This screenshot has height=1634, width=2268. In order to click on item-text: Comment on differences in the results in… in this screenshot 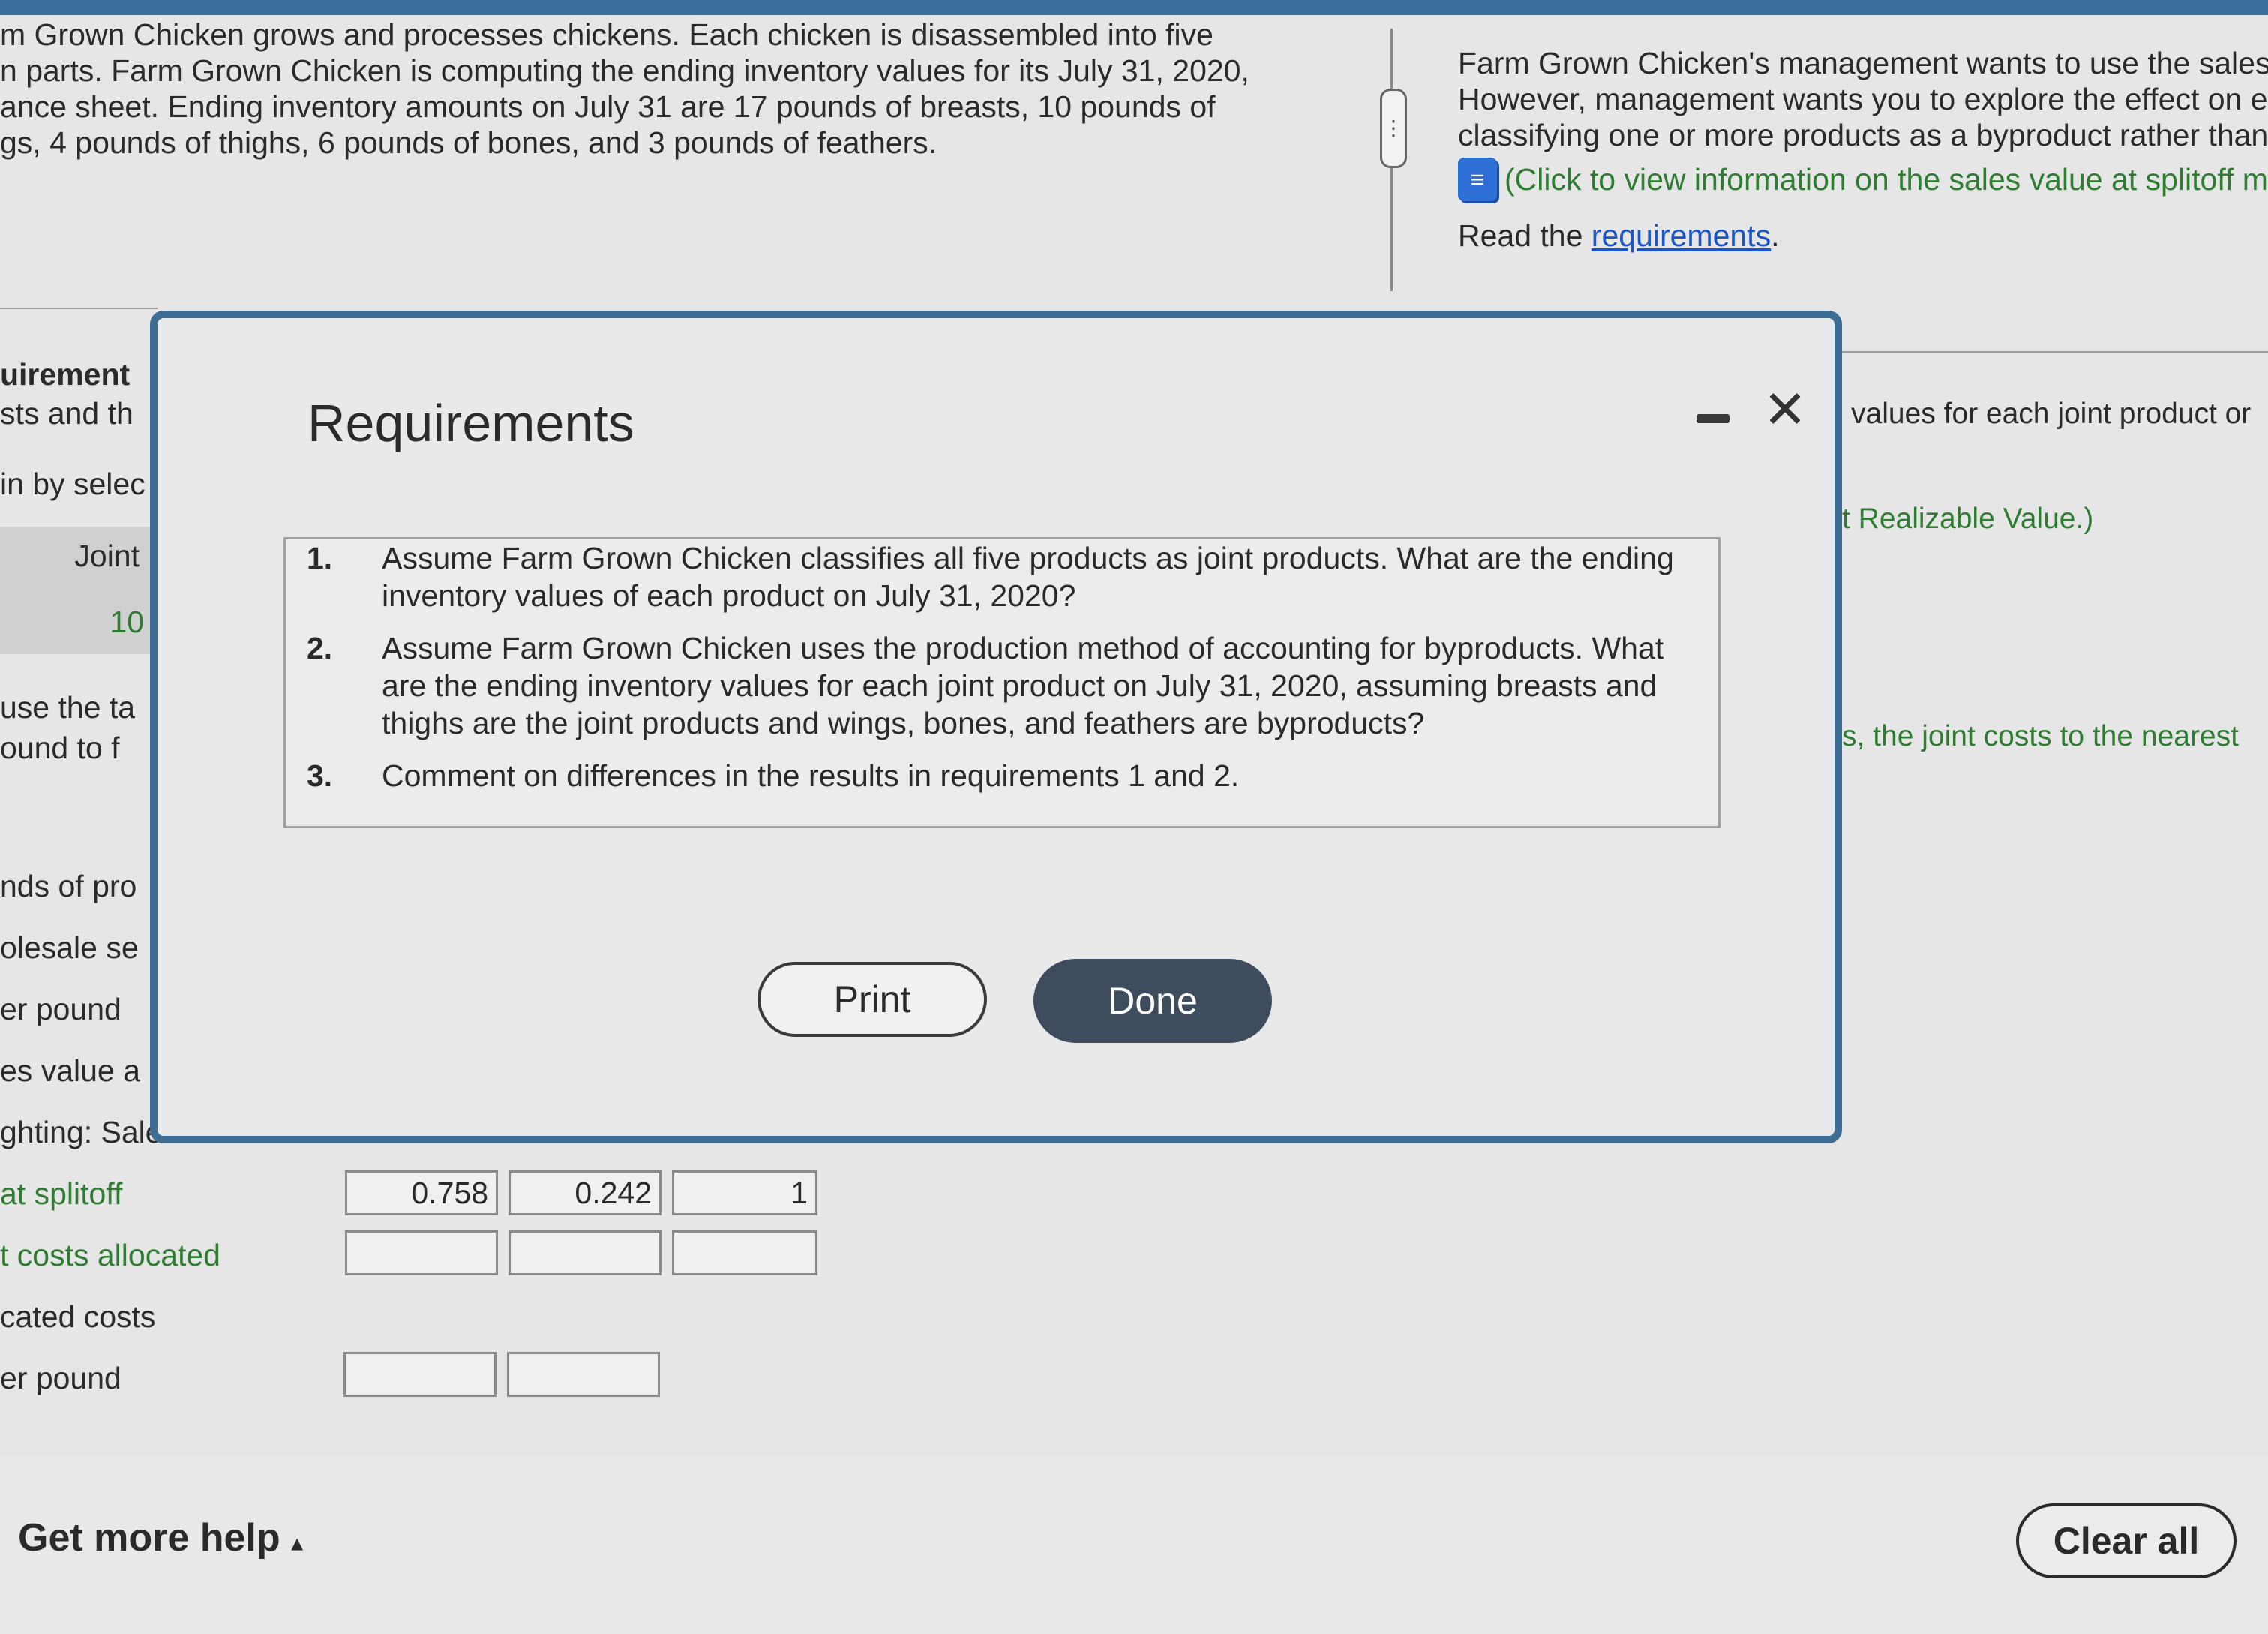, I will do `click(811, 775)`.